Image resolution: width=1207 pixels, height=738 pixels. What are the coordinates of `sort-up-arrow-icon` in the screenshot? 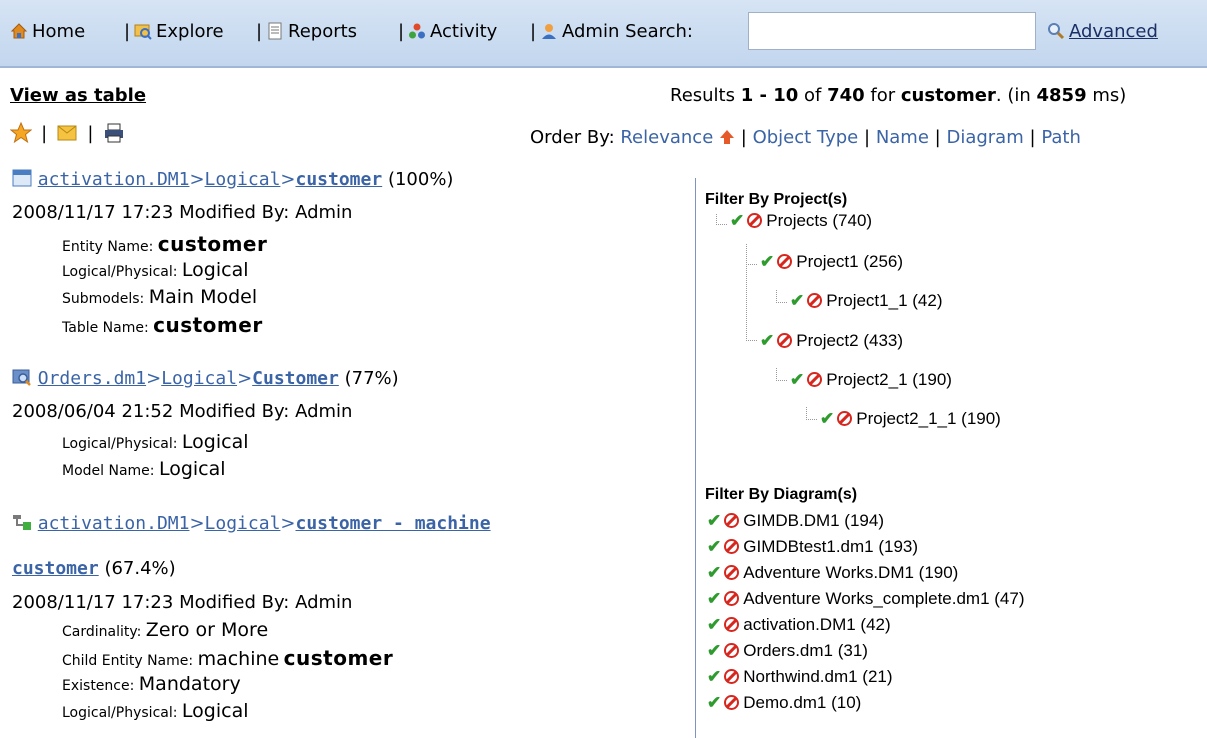 It's located at (727, 137).